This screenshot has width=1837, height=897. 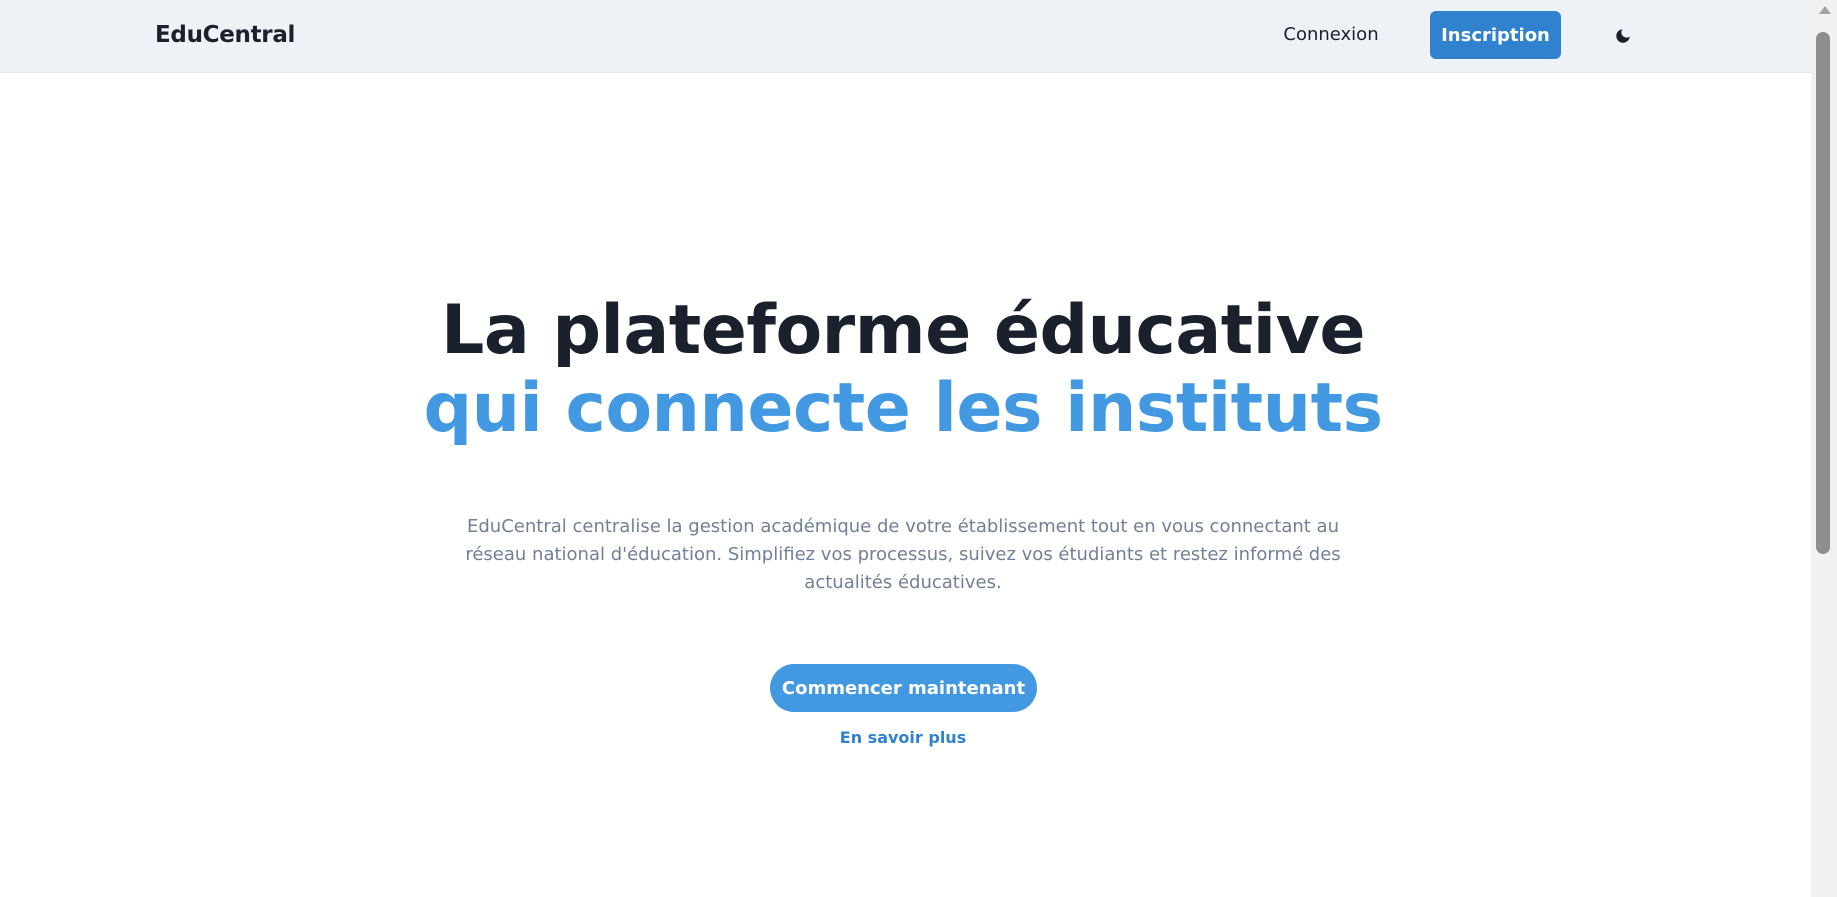 What do you see at coordinates (1495, 35) in the screenshot?
I see `signup-button: Inscription` at bounding box center [1495, 35].